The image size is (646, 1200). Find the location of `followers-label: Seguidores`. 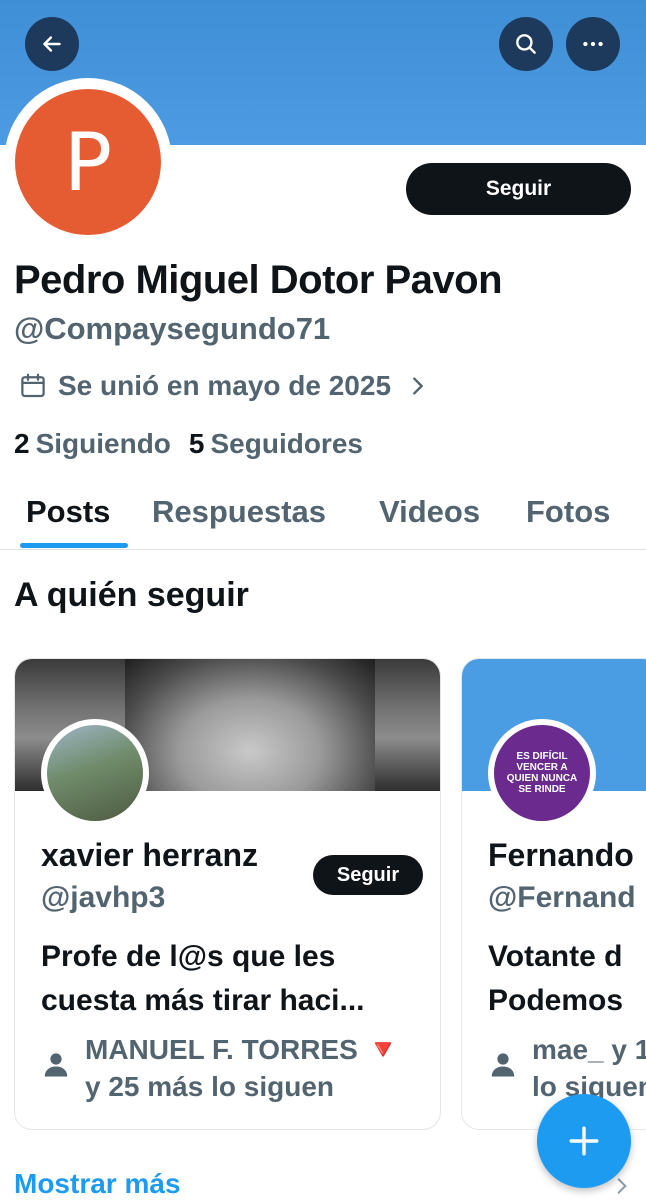

followers-label: Seguidores is located at coordinates (286, 443).